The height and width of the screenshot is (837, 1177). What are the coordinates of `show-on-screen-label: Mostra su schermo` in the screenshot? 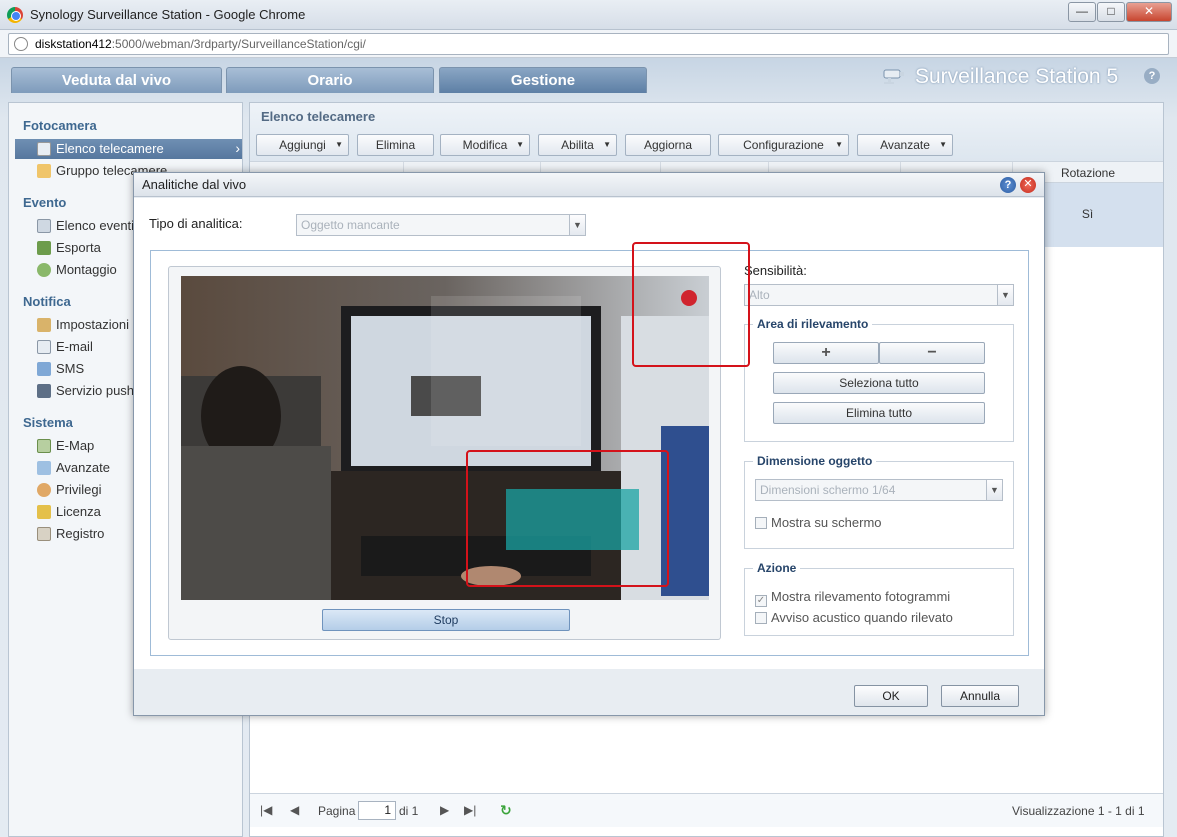 It's located at (826, 522).